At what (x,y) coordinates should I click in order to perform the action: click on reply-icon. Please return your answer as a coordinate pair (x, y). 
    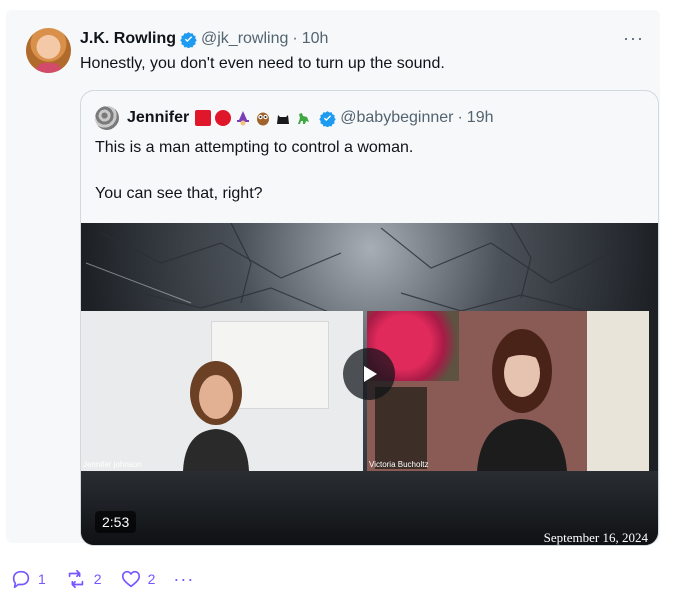
    Looking at the image, I should click on (21, 579).